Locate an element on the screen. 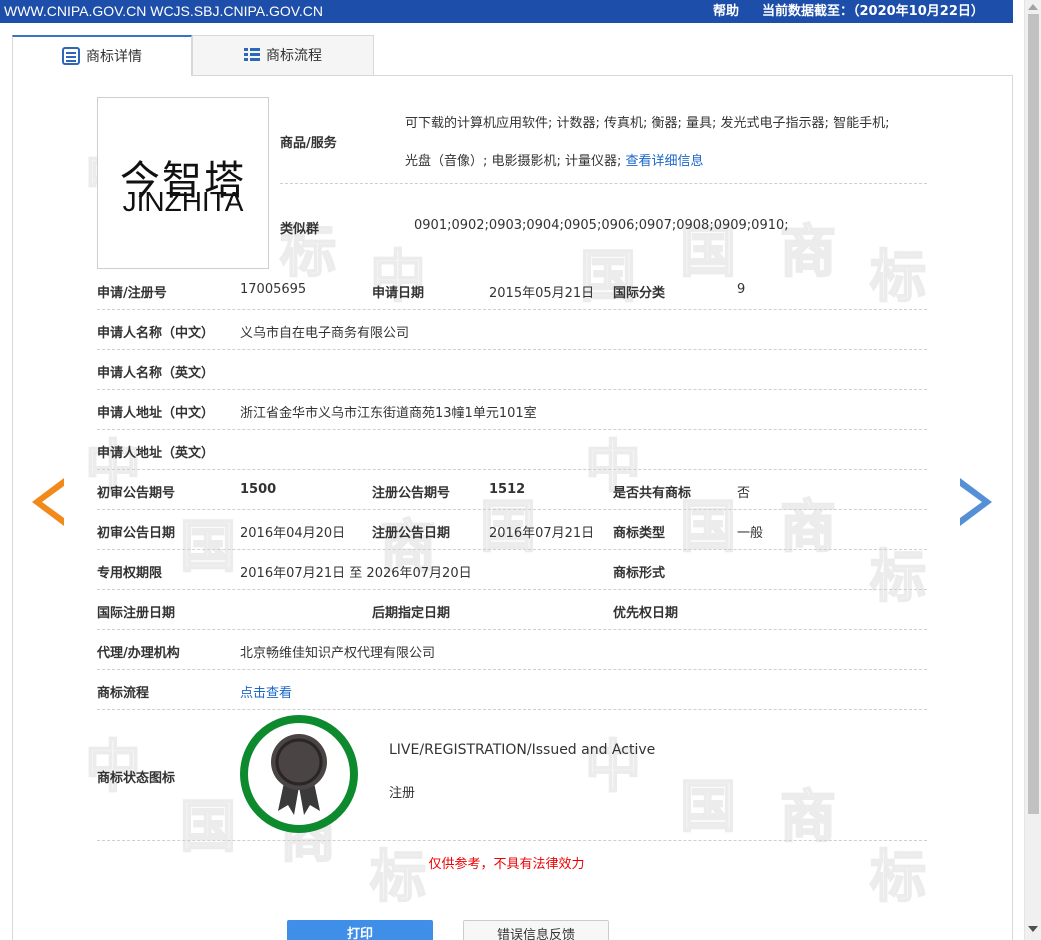  prelim-pub-date-label: 初审公告日期 is located at coordinates (136, 533).